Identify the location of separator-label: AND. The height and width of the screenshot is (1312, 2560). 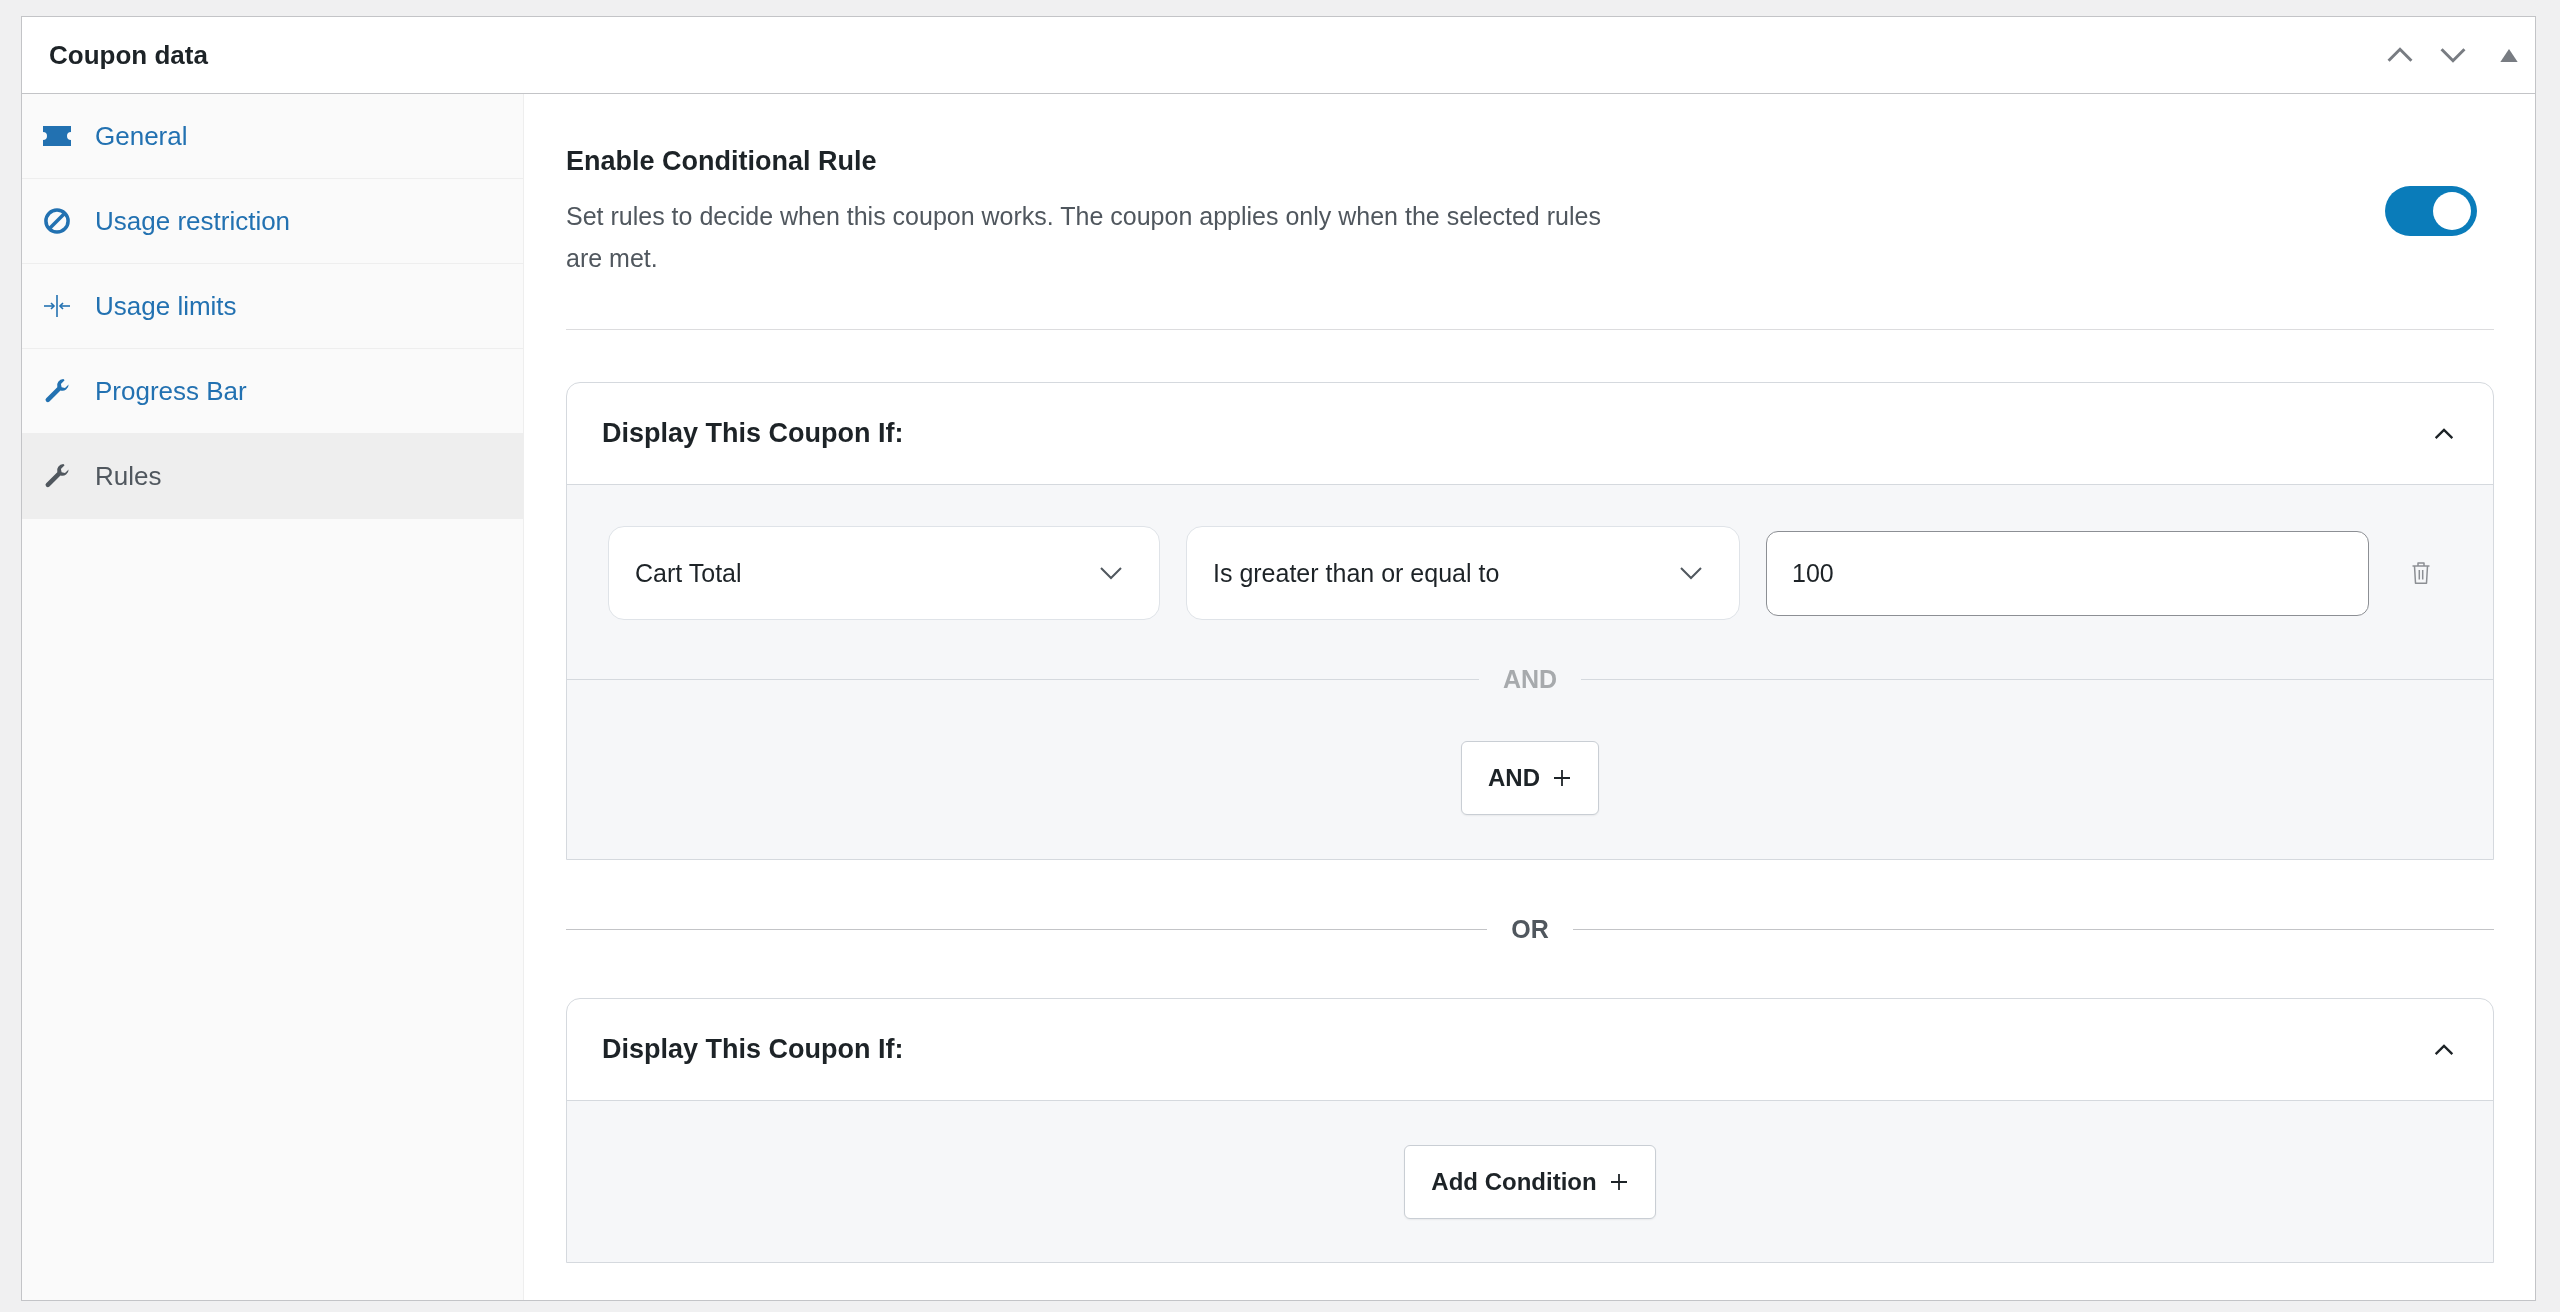
(1530, 679).